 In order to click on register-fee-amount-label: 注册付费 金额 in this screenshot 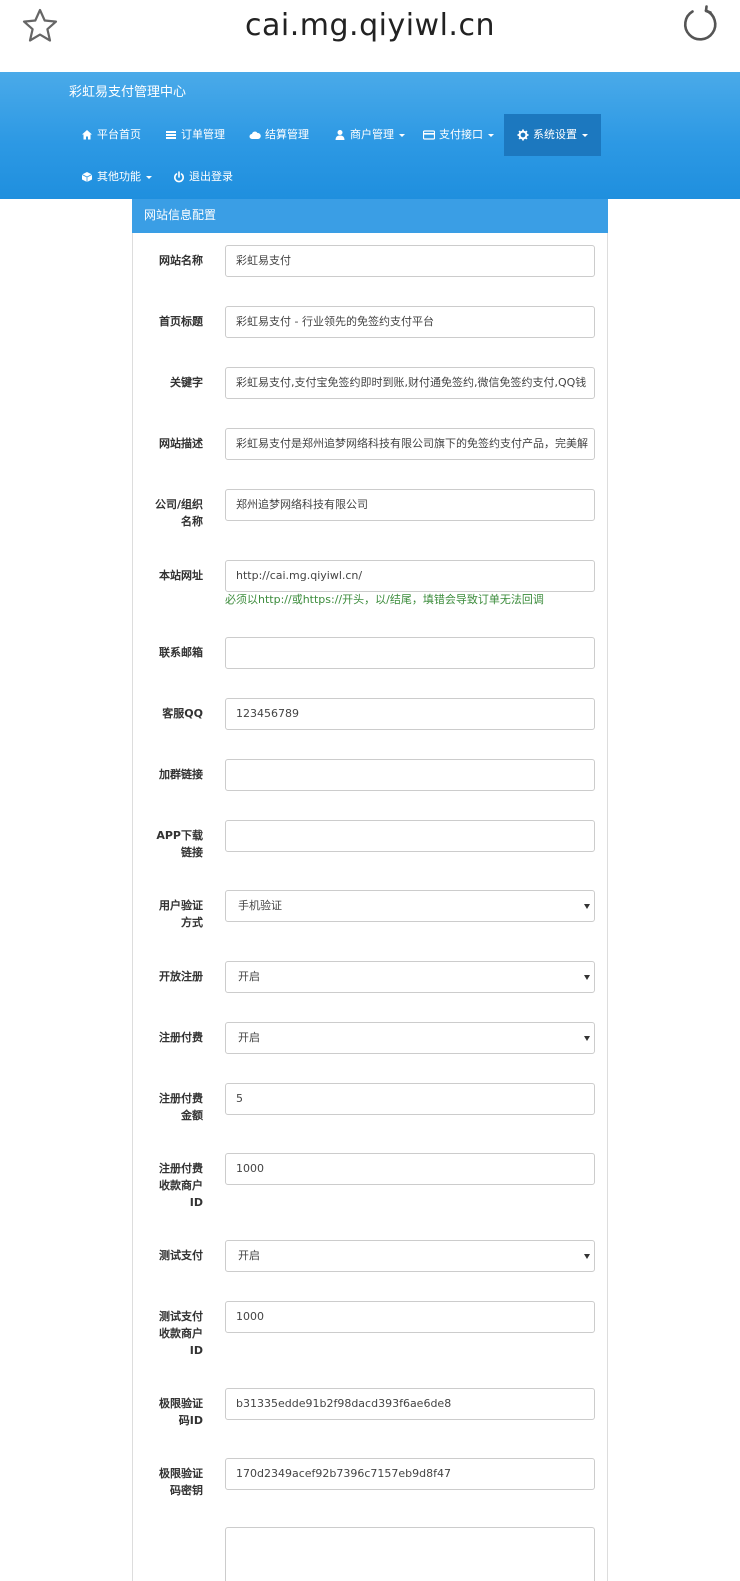, I will do `click(168, 1107)`.